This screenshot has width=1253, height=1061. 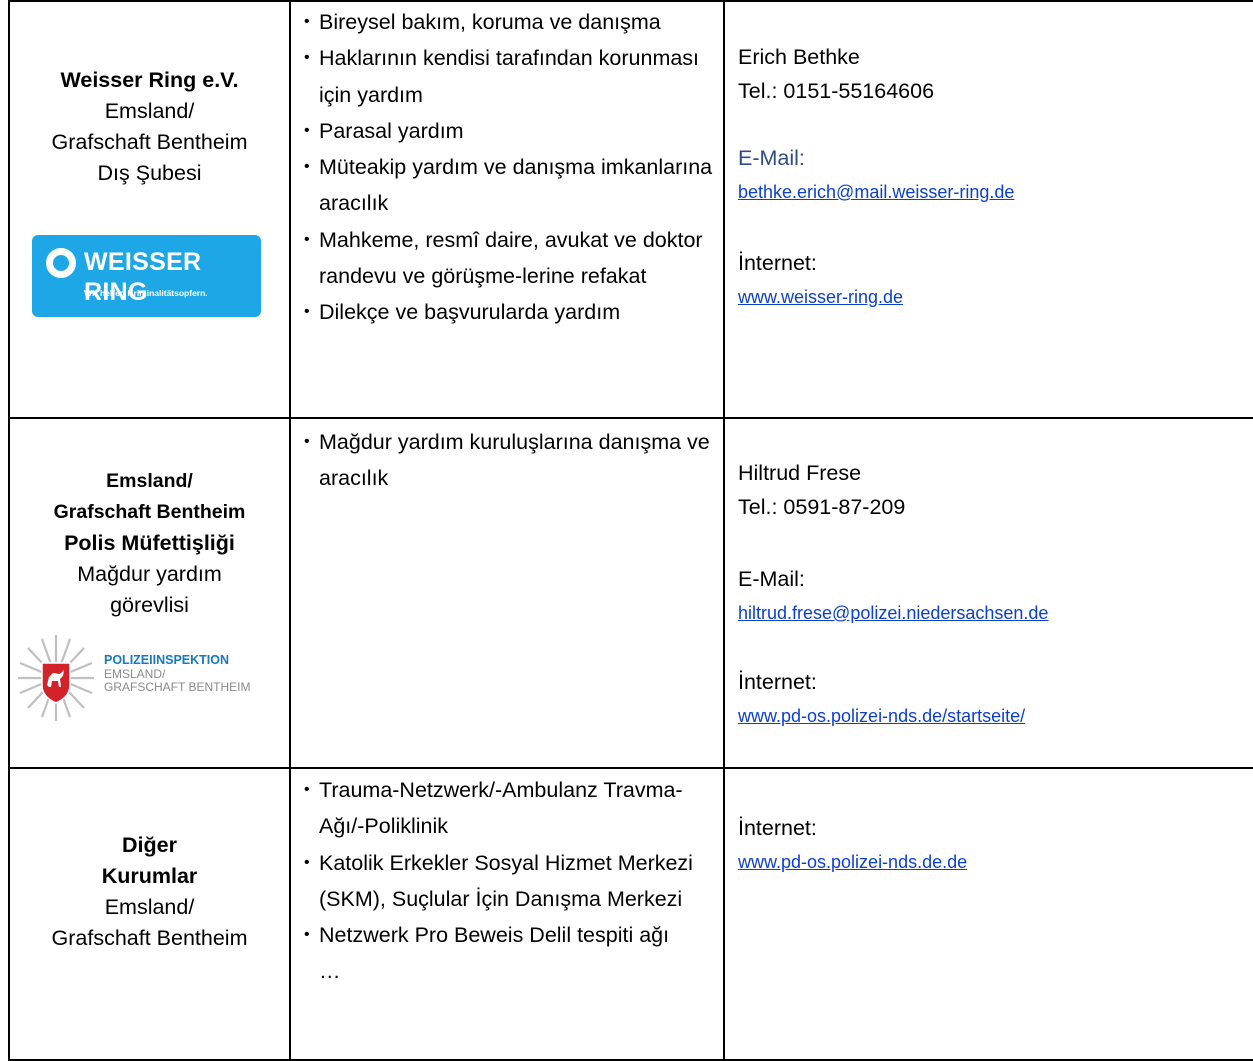 What do you see at coordinates (993, 192) in the screenshot?
I see `email-link: bethke.erich@mail.weisser-ring.de` at bounding box center [993, 192].